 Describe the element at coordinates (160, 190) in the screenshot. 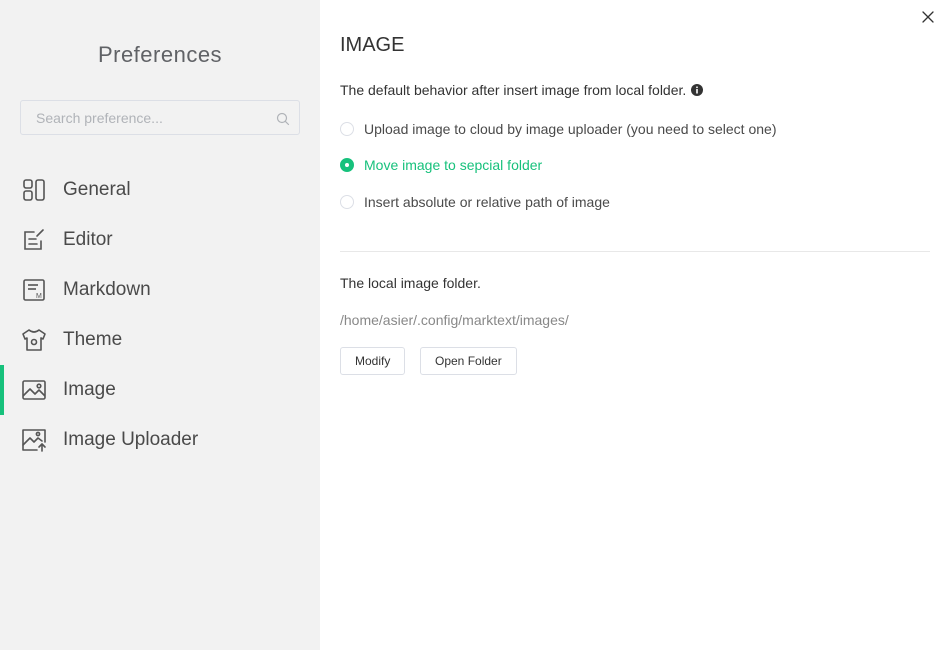

I see `sidebar-item-general: General` at that location.